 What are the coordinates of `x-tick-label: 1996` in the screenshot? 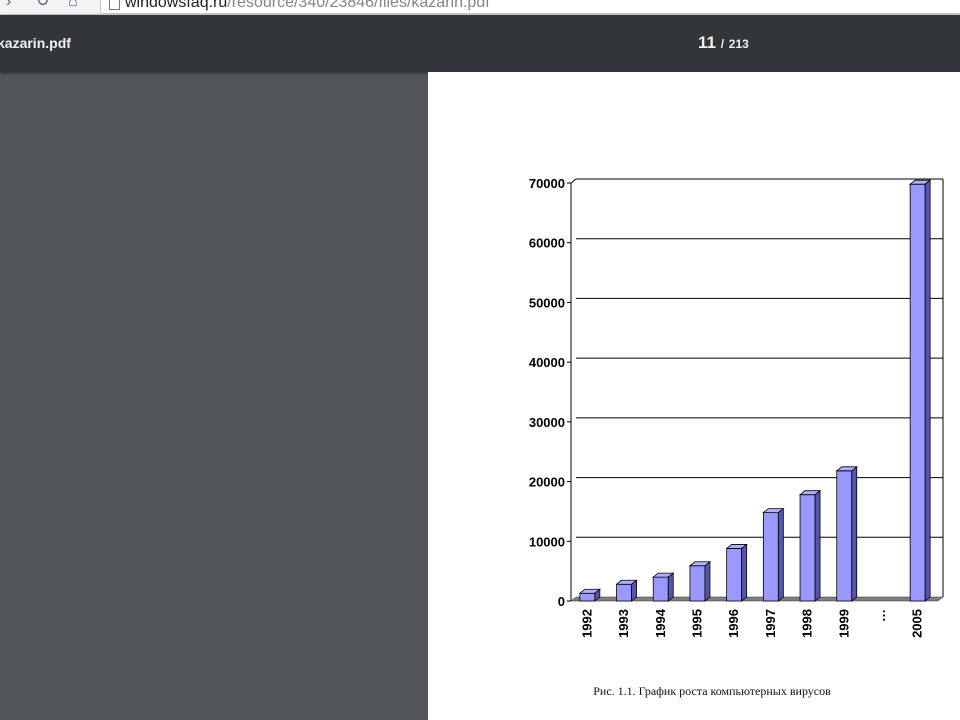 It's located at (733, 623).